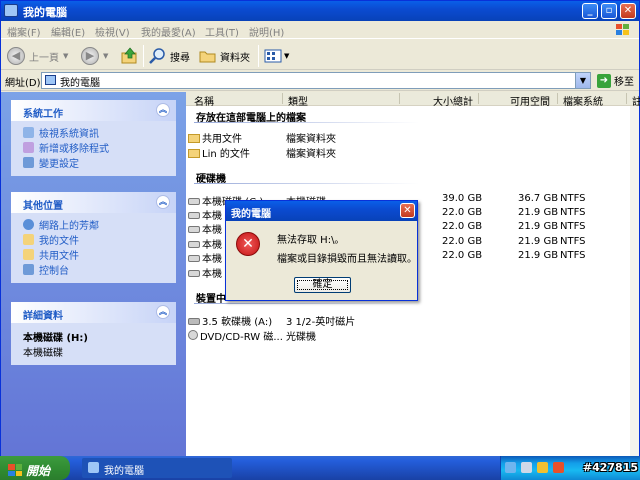  Describe the element at coordinates (93, 333) in the screenshot. I see `details-panel: 詳細資料 ︽ 本機磁碟 (H:) 本機磁碟` at that location.